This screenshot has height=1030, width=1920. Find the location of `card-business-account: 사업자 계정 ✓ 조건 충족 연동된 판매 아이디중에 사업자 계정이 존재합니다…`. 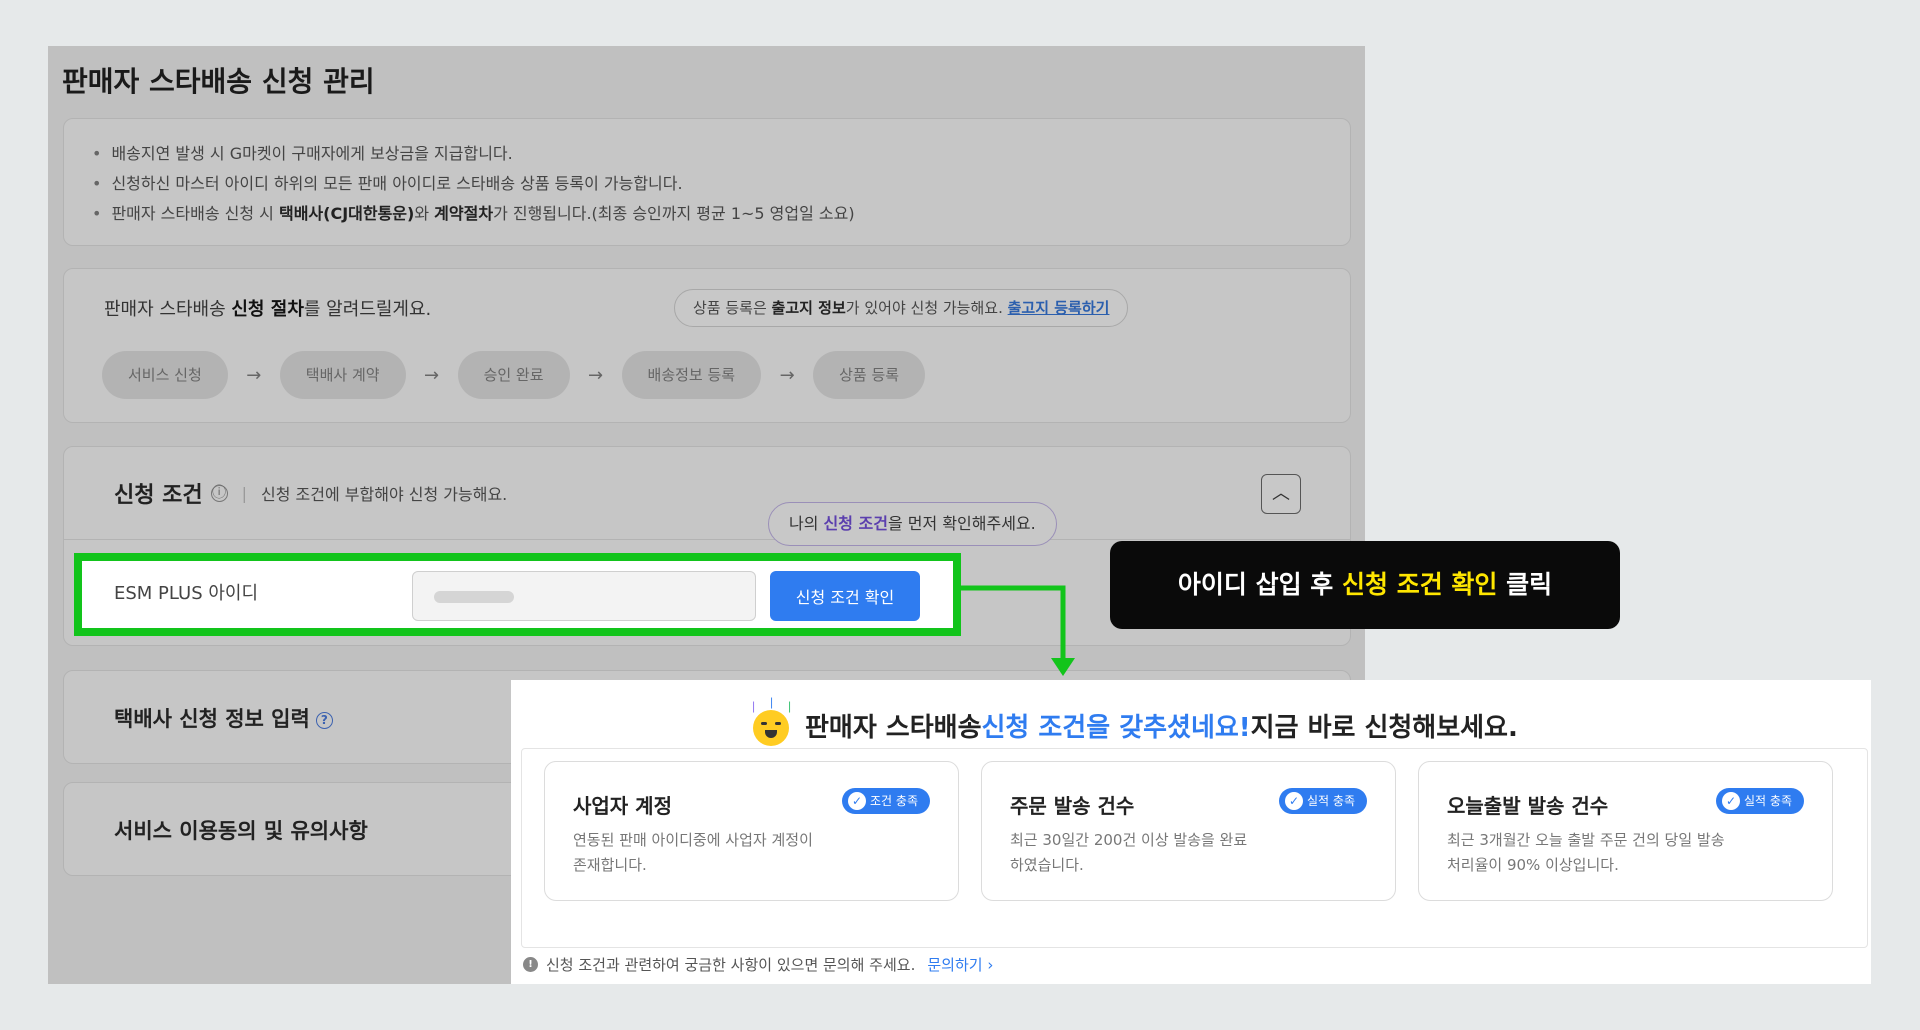

card-business-account: 사업자 계정 ✓ 조건 충족 연동된 판매 아이디중에 사업자 계정이 존재합니다… is located at coordinates (751, 831).